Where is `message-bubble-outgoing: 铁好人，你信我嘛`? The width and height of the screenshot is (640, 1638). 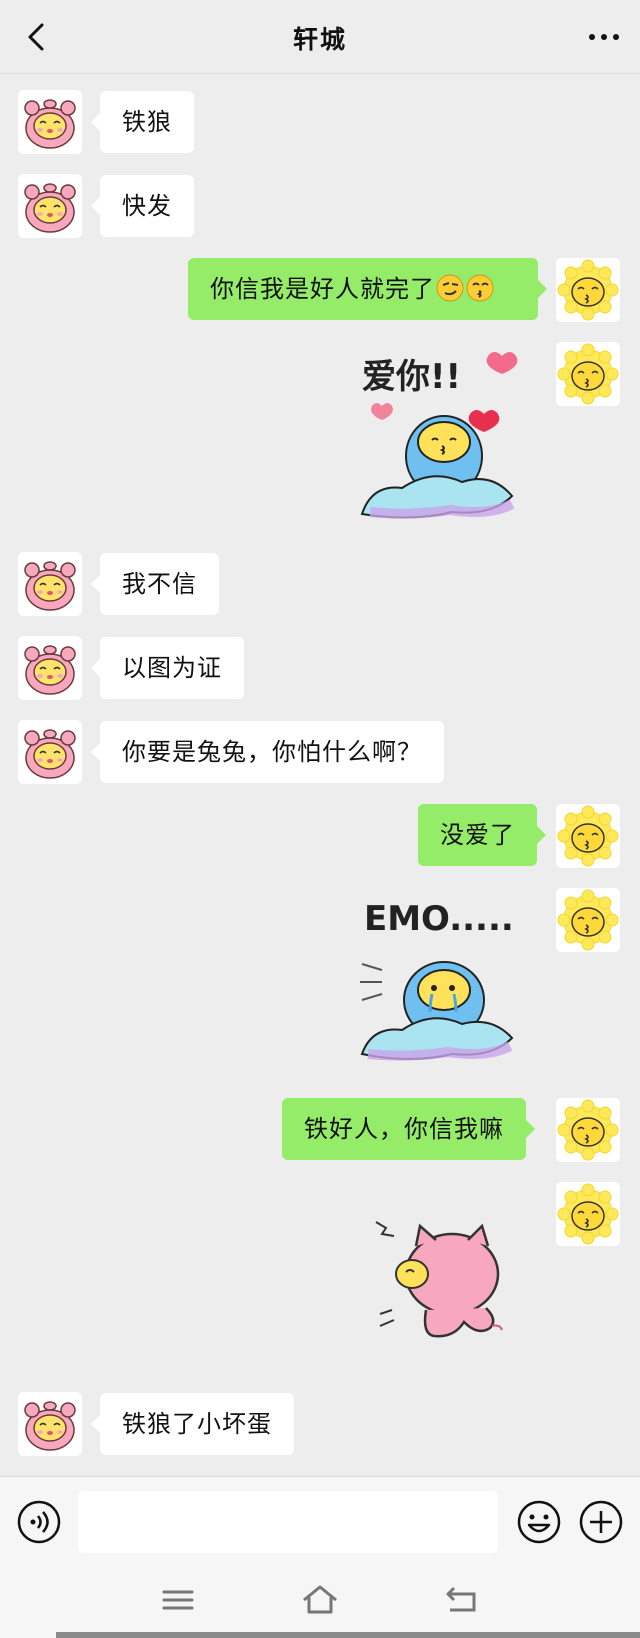
message-bubble-outgoing: 铁好人，你信我嘛 is located at coordinates (408, 1129).